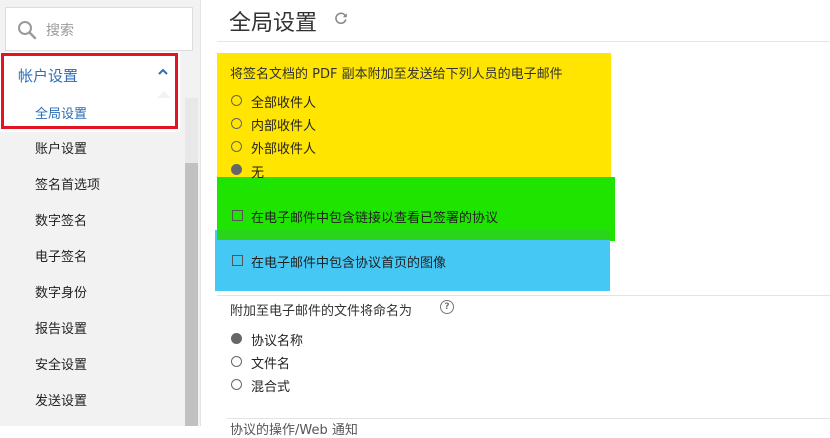  I want to click on radio-none, so click(236, 169).